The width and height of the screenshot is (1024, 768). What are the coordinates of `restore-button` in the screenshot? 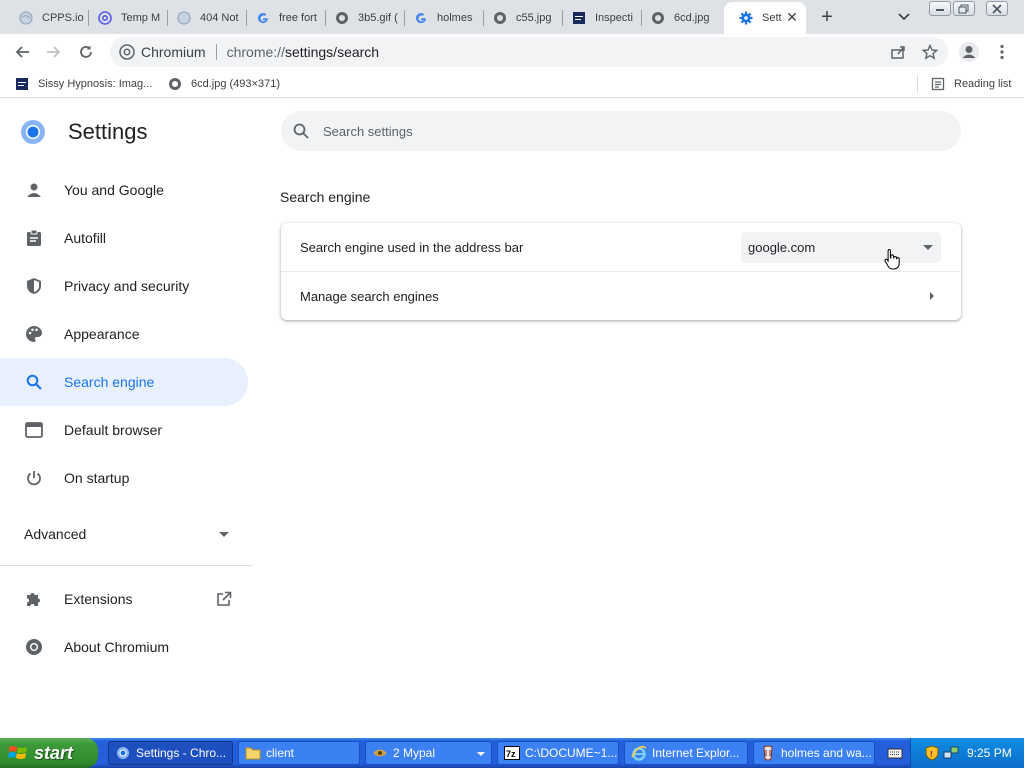 It's located at (964, 8).